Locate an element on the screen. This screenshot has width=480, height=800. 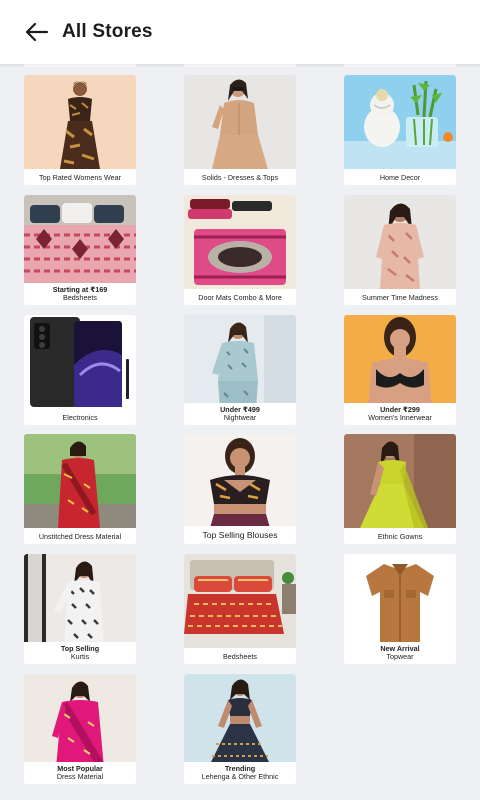
store-caption-line2: Lehenga & Other Ethnic is located at coordinates (240, 776).